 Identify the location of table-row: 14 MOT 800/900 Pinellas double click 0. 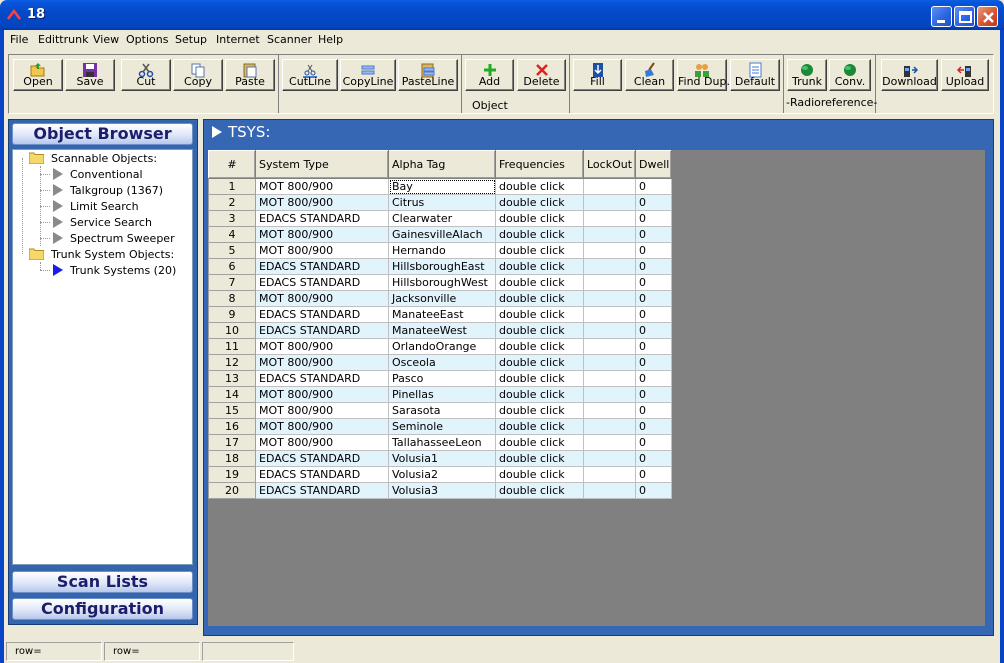
(440, 394).